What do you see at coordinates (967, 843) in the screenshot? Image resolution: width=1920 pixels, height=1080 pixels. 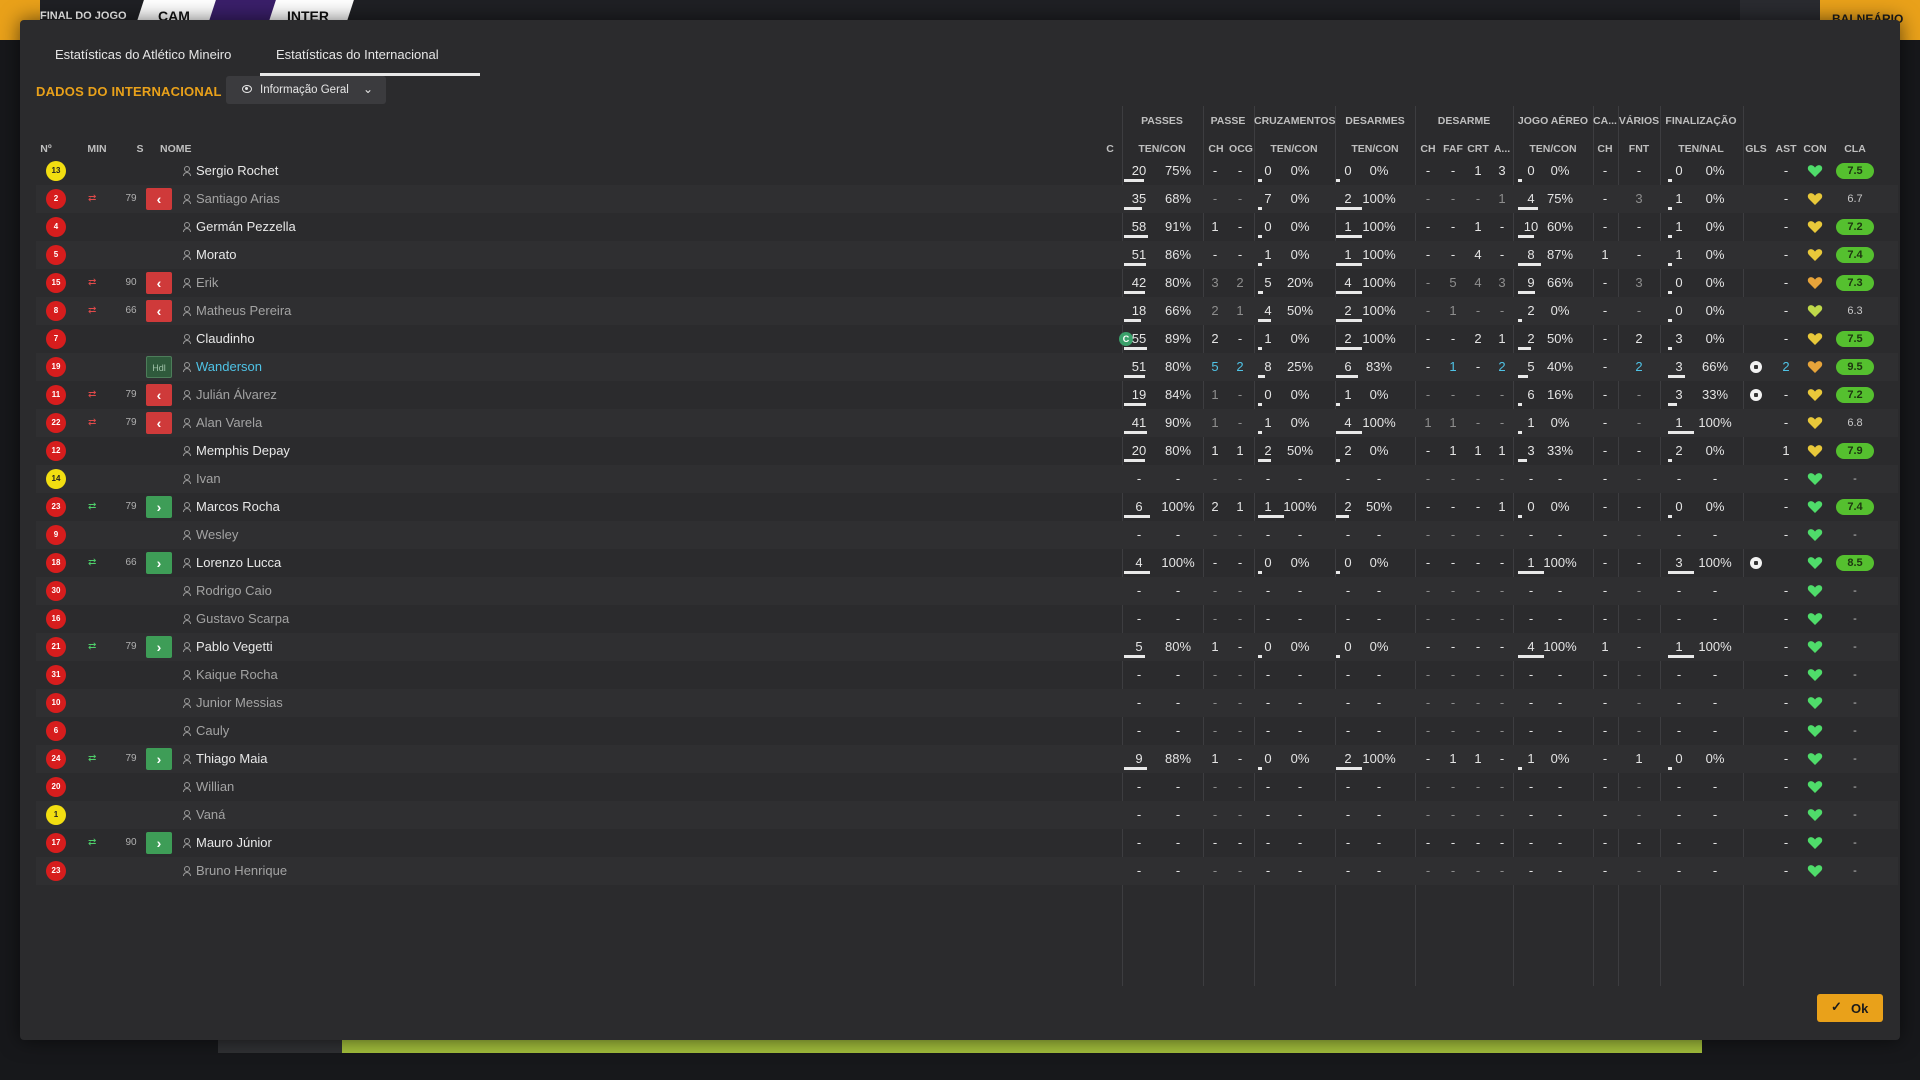 I see `table-row: 17 ⇄ 90 › Mauro Júnior - - - - - - - - - - - - - - - - - - - -` at bounding box center [967, 843].